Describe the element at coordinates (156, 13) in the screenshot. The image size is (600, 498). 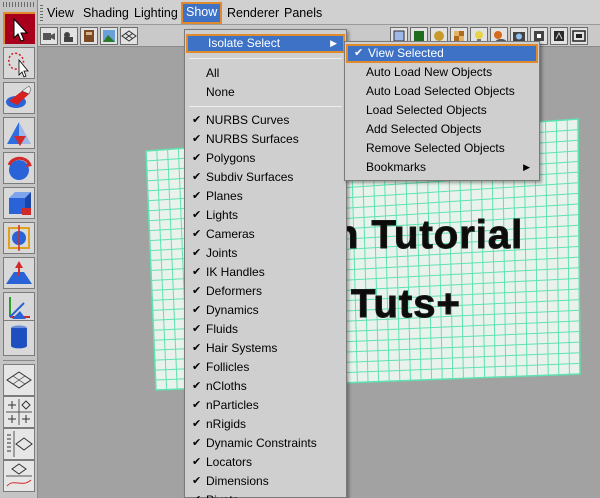
I see `menu-lighting: Lighting` at that location.